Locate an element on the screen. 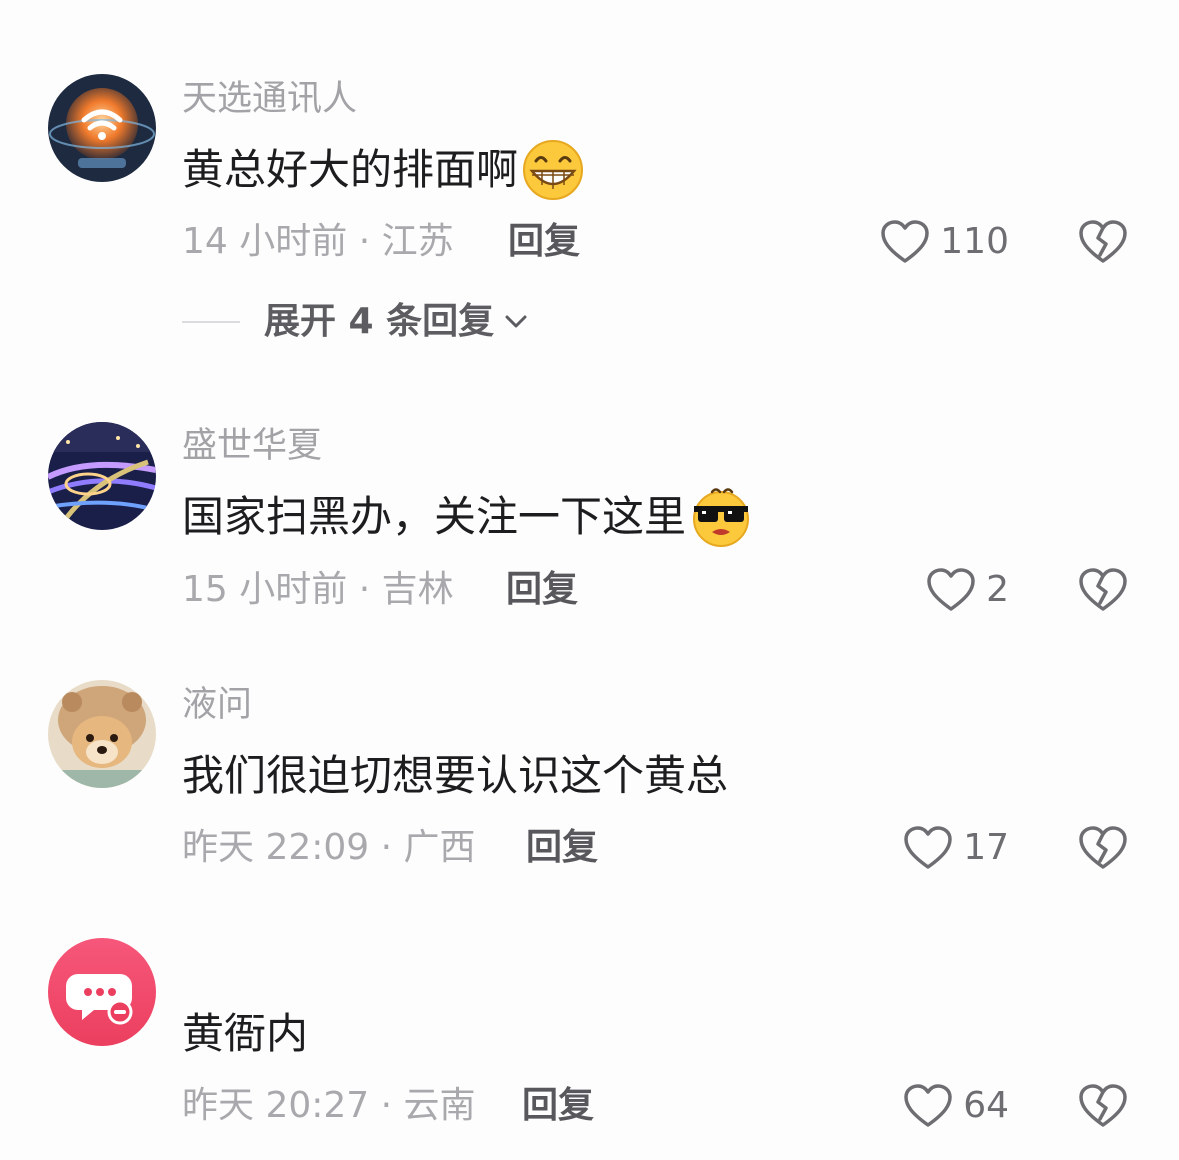 Image resolution: width=1179 pixels, height=1160 pixels. comment-text-content: 国家扫黑办，关注一下这里 is located at coordinates (434, 516).